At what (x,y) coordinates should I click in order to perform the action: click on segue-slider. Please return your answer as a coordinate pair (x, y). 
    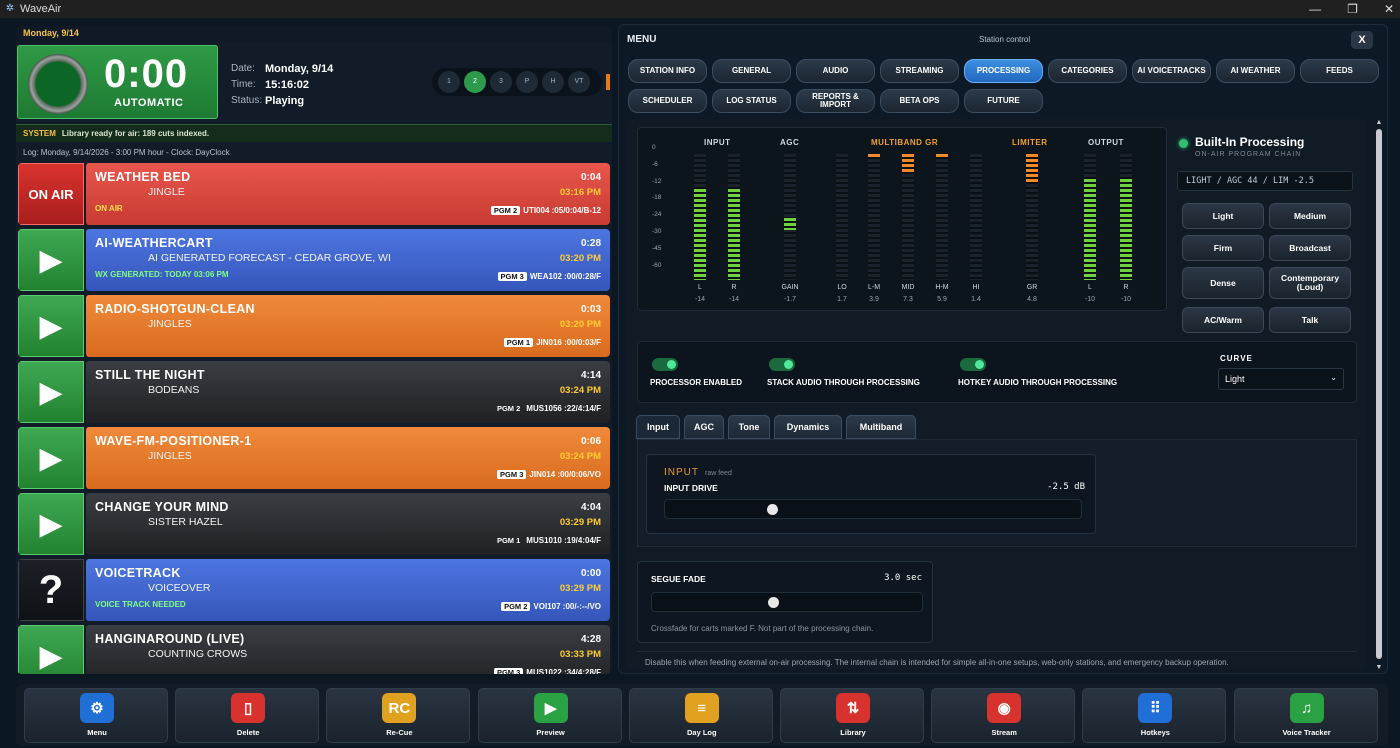
    Looking at the image, I should click on (787, 602).